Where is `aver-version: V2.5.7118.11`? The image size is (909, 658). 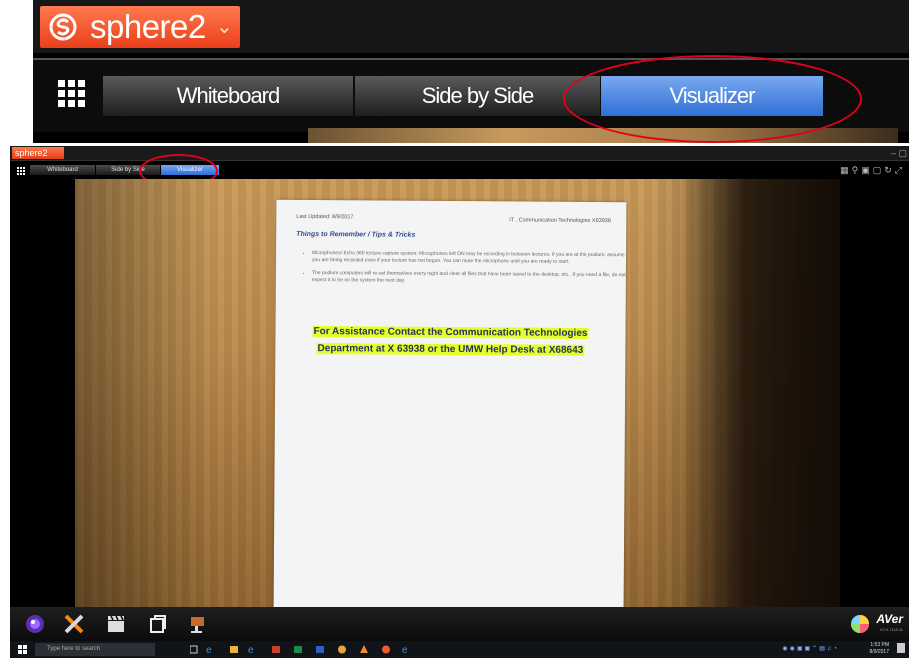
aver-version: V2.5.7118.11 is located at coordinates (891, 629).